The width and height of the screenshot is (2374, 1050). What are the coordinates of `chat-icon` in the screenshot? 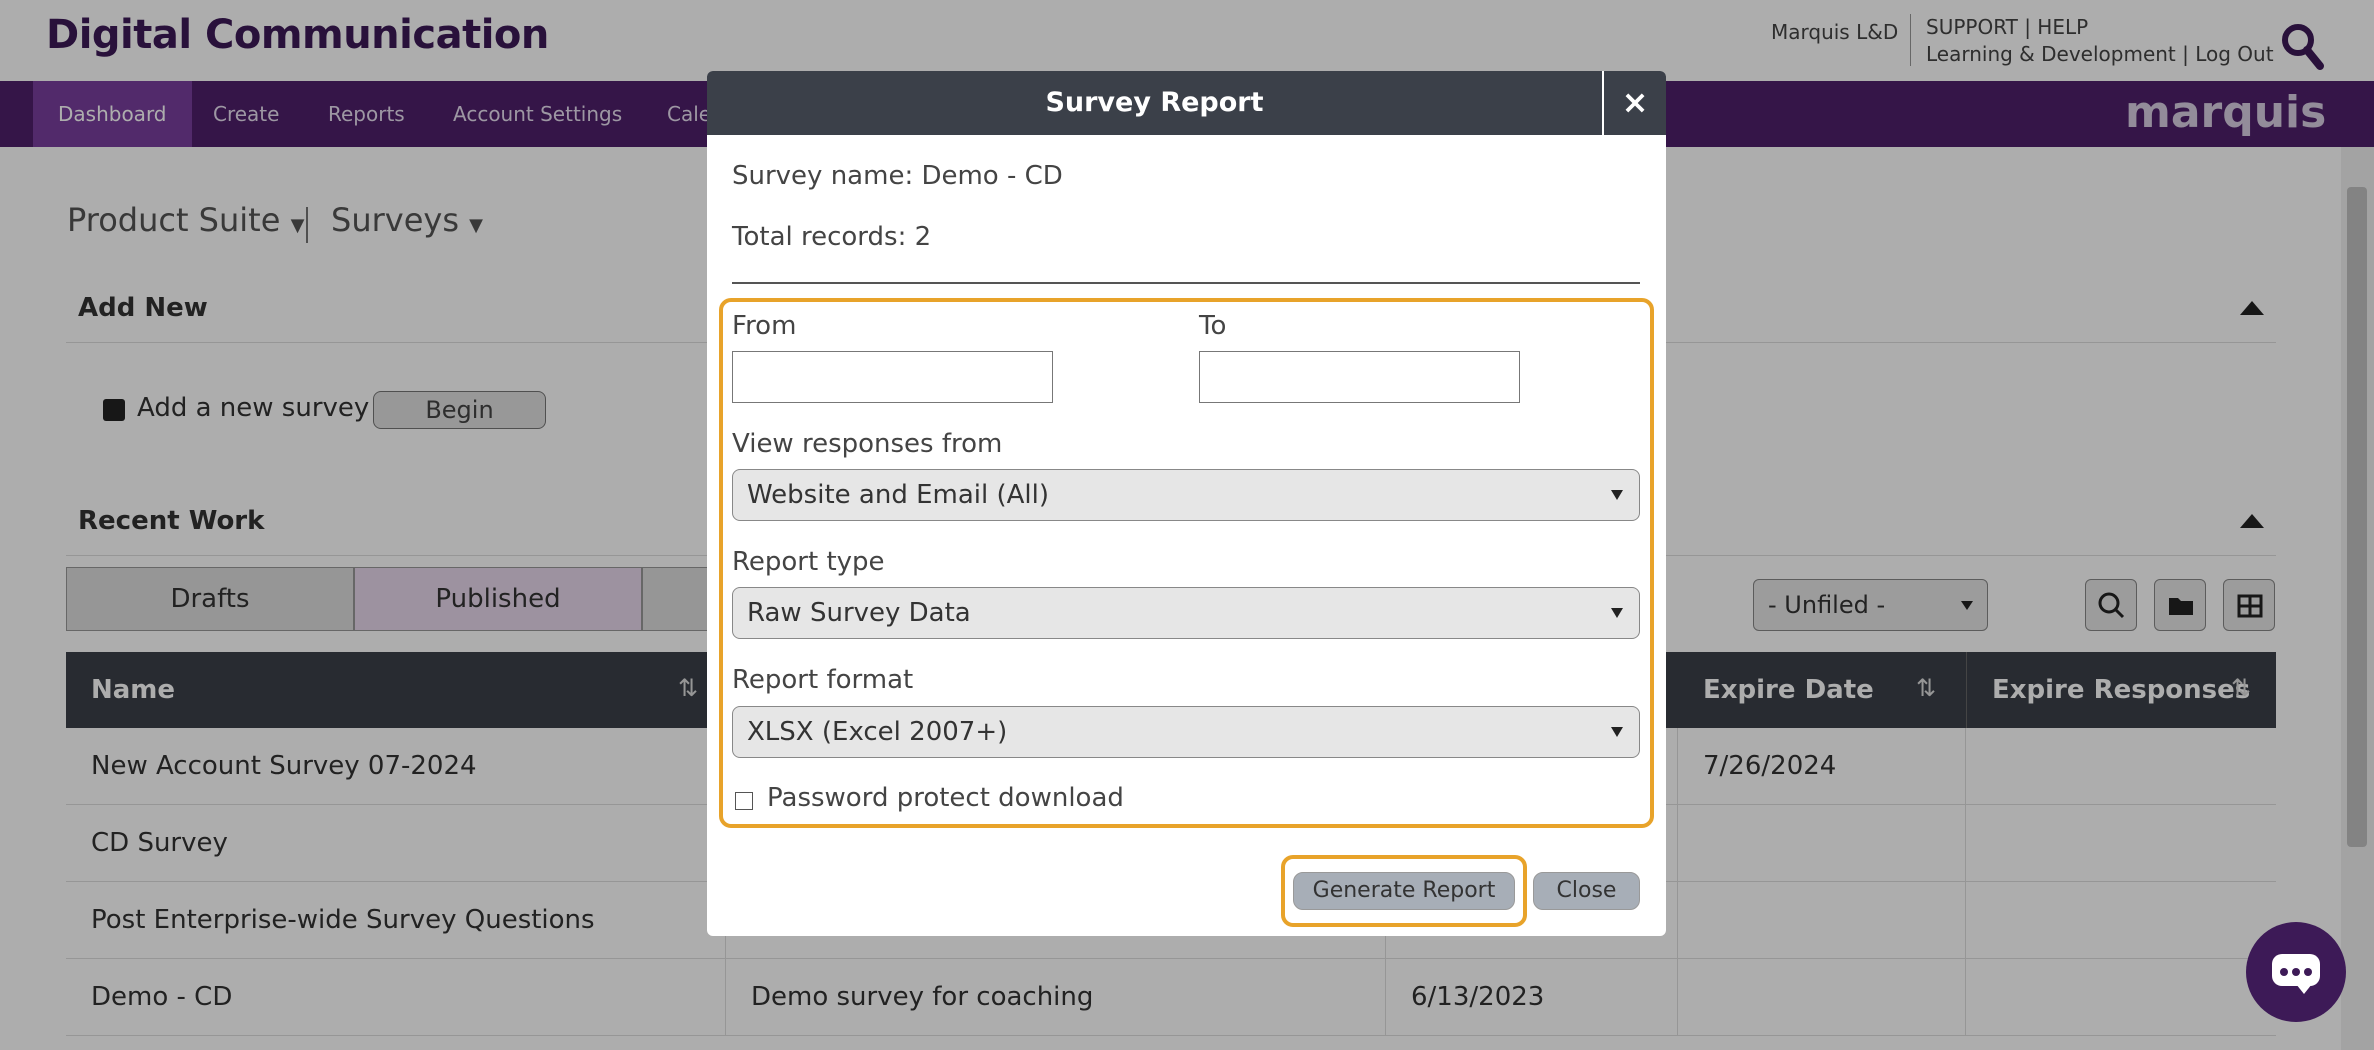 It's located at (2296, 970).